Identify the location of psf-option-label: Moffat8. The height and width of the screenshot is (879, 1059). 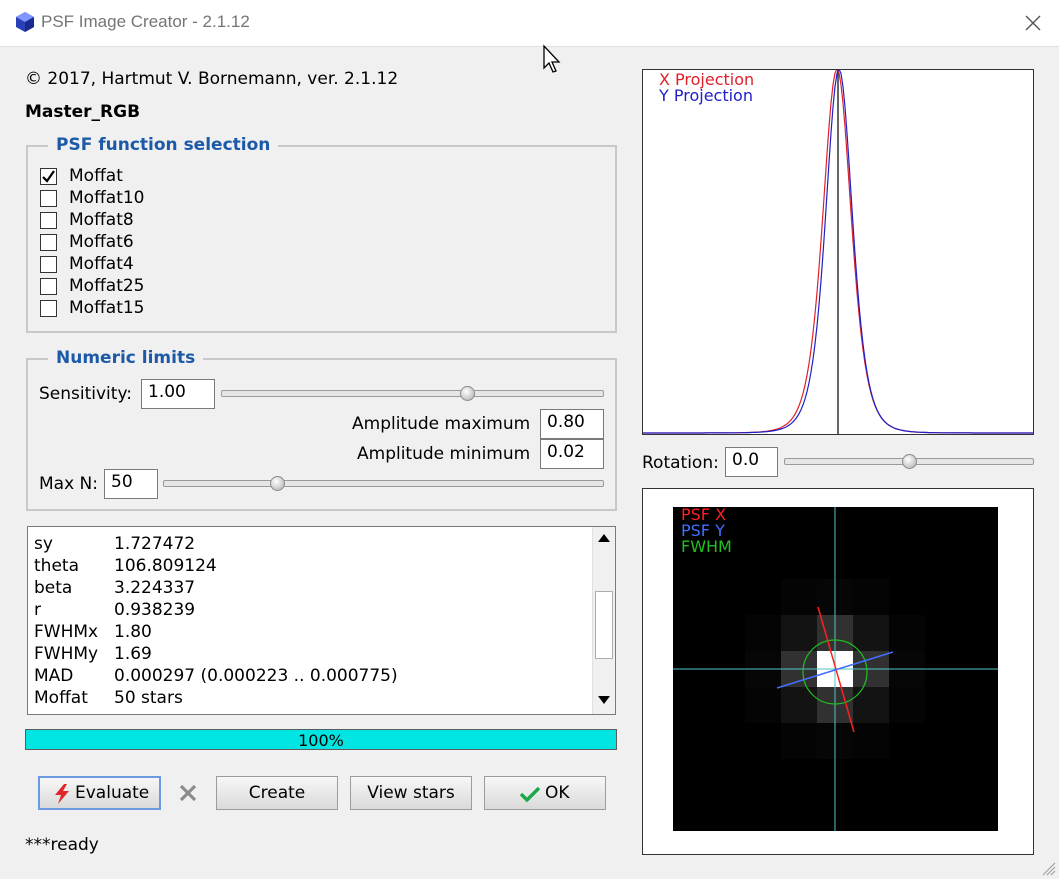
(101, 220).